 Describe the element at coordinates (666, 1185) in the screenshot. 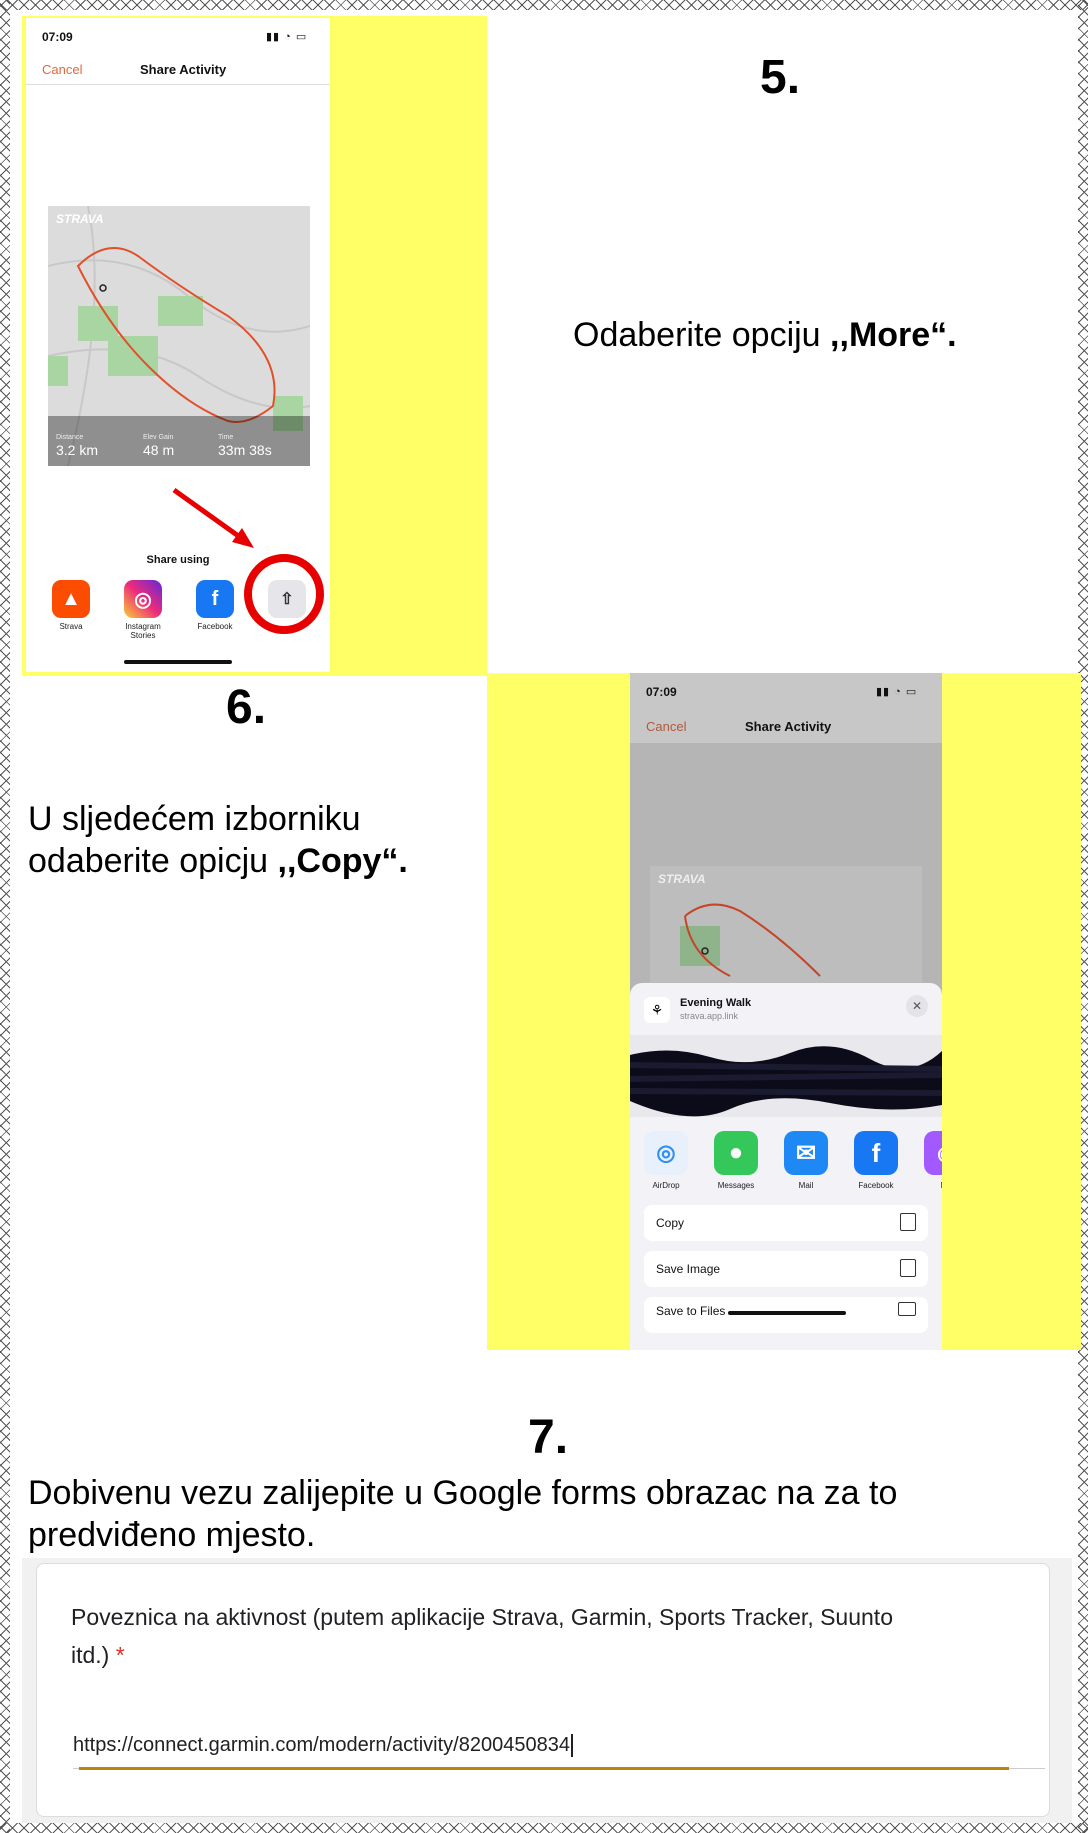

I see `airdrop-label: AirDrop` at that location.